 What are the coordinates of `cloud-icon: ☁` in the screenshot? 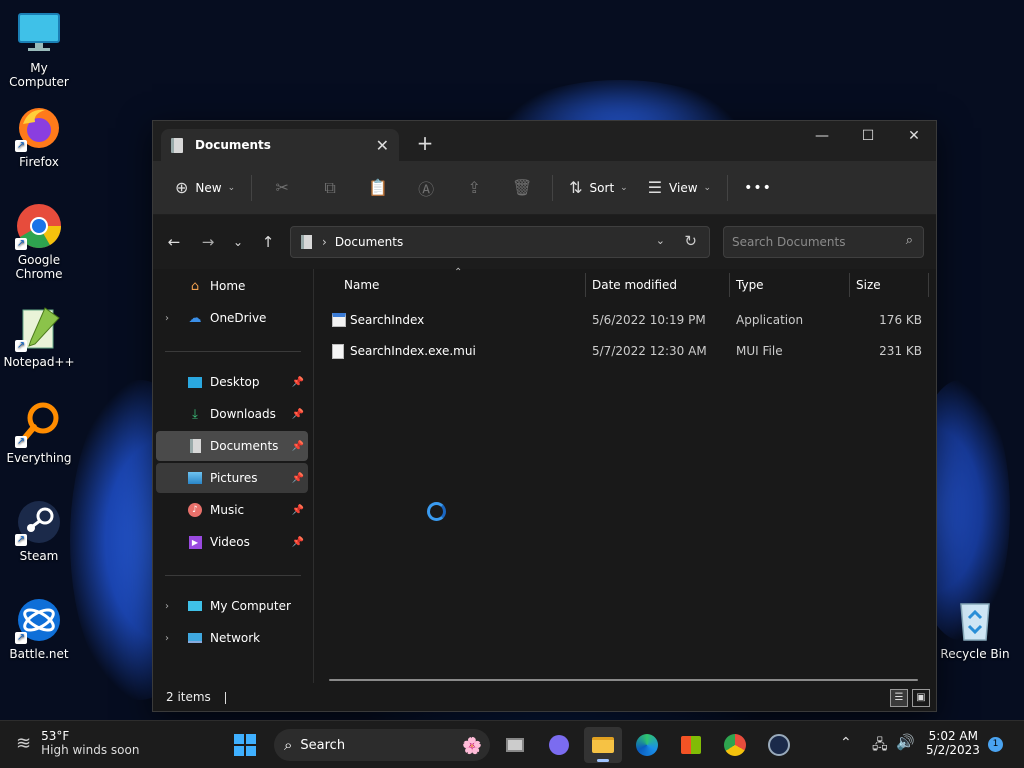 It's located at (195, 318).